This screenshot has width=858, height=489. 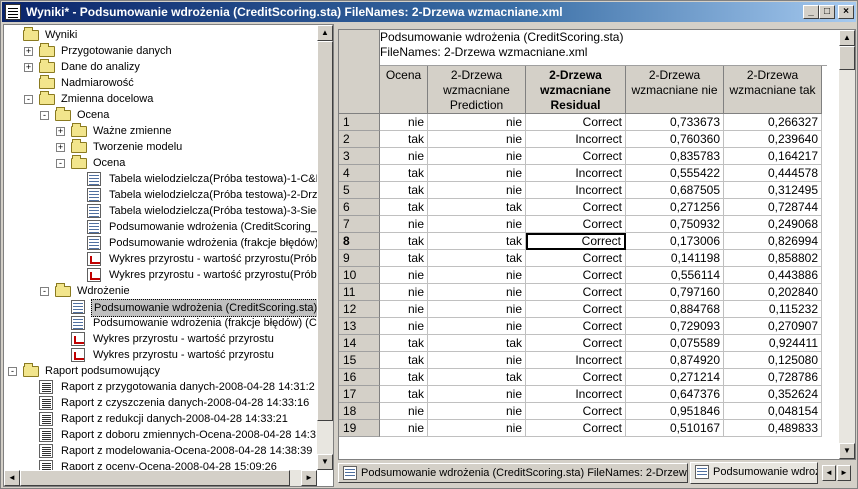 I want to click on table-cell: 0,164217, so click(x=773, y=156).